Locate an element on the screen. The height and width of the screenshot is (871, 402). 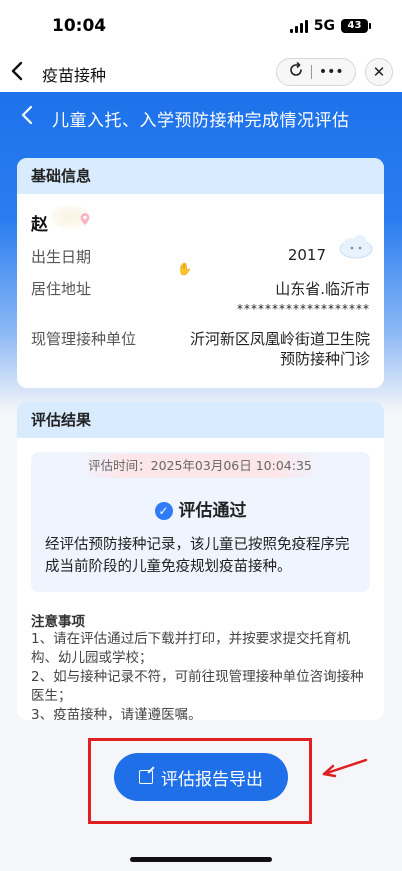
check-circle-icon: ✓ is located at coordinates (163, 511).